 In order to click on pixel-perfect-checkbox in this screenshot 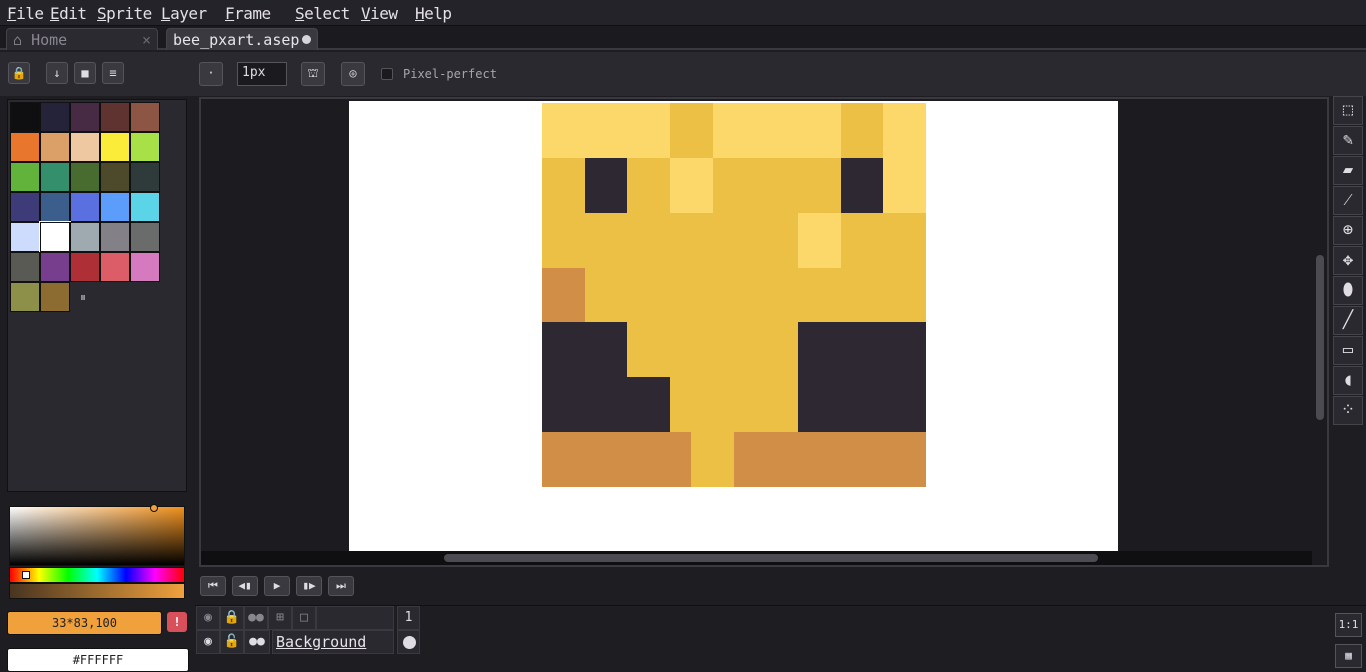, I will do `click(387, 74)`.